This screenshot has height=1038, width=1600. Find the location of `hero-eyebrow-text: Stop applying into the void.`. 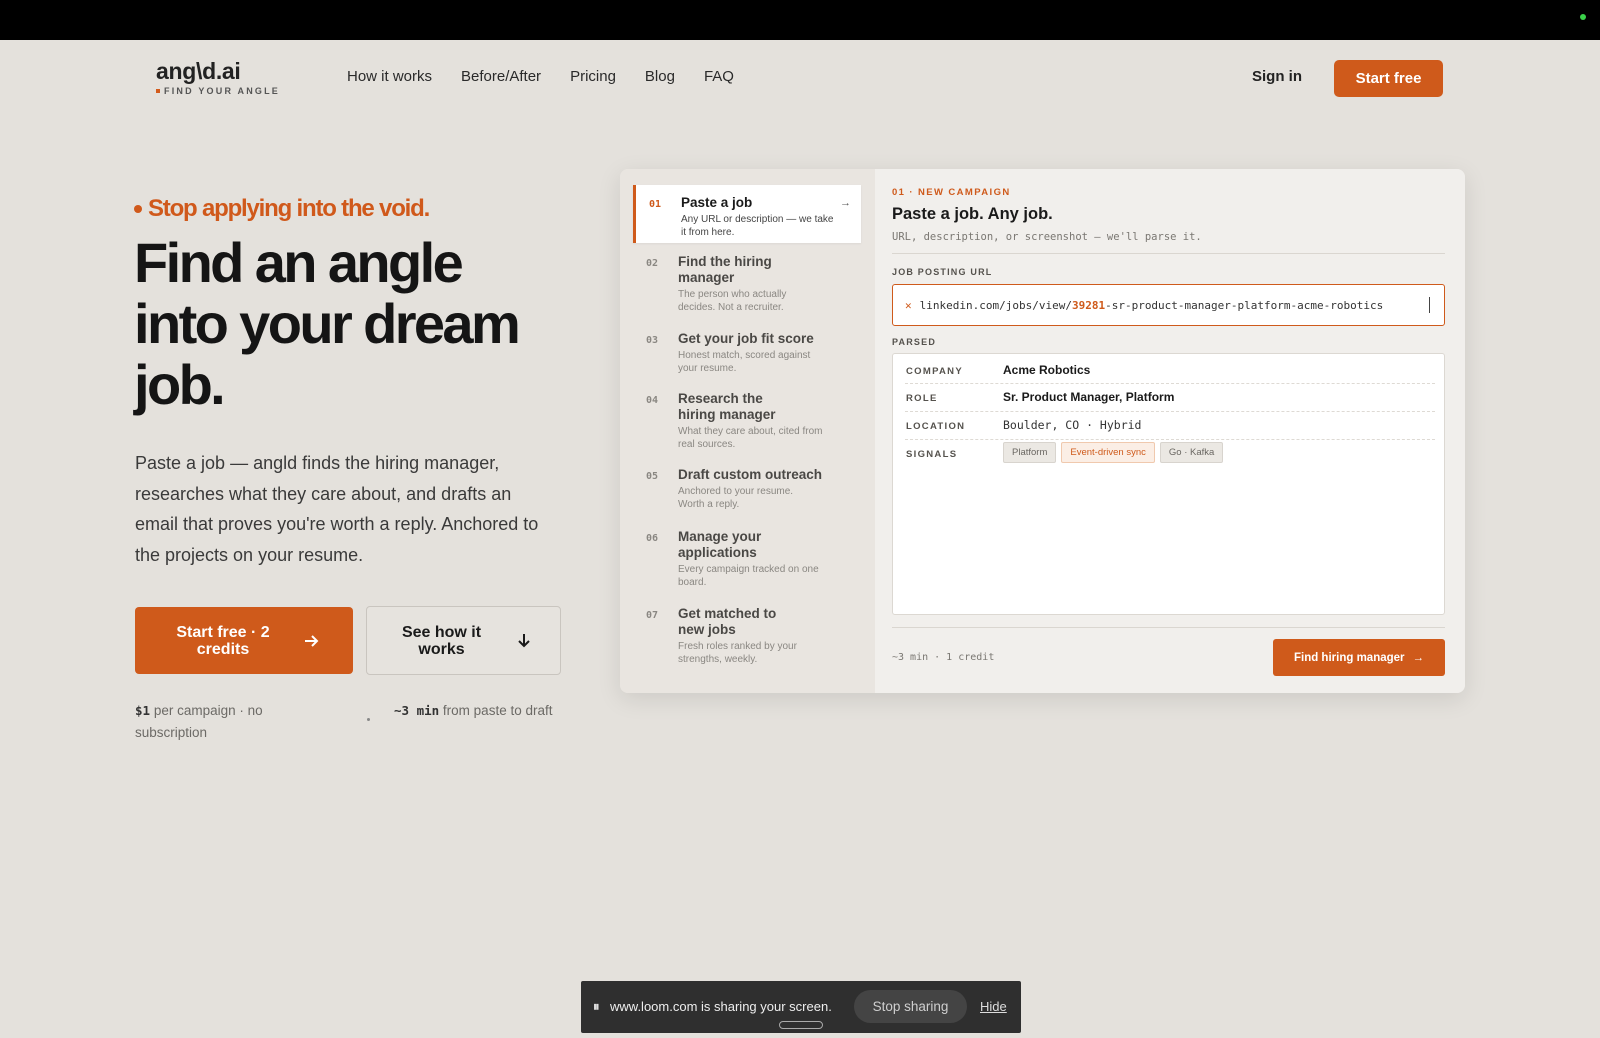

hero-eyebrow-text: Stop applying into the void. is located at coordinates (289, 208).